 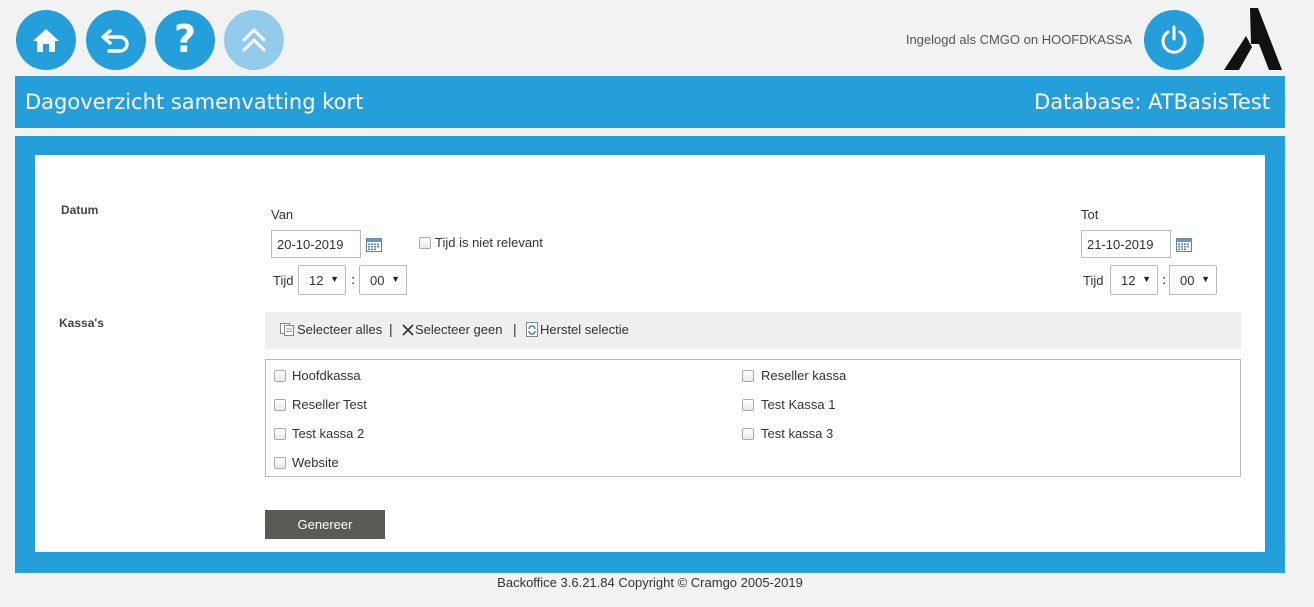 I want to click on restore-selection-label: Herstel selectie, so click(x=584, y=329).